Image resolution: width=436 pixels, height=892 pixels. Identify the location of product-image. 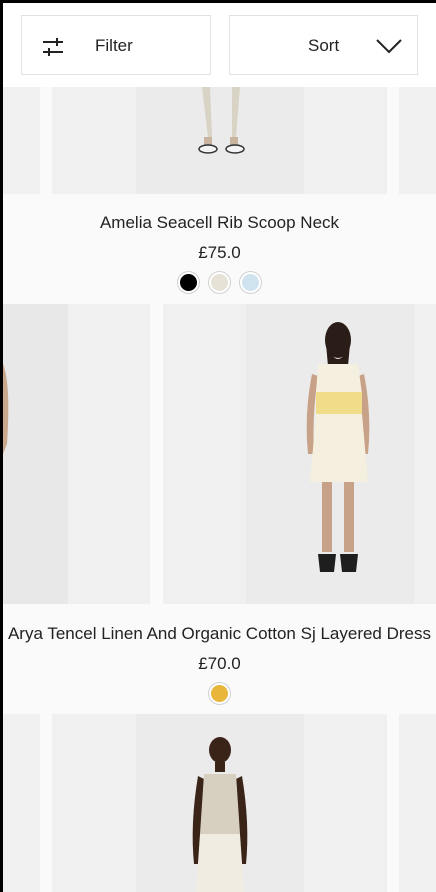
(219, 140).